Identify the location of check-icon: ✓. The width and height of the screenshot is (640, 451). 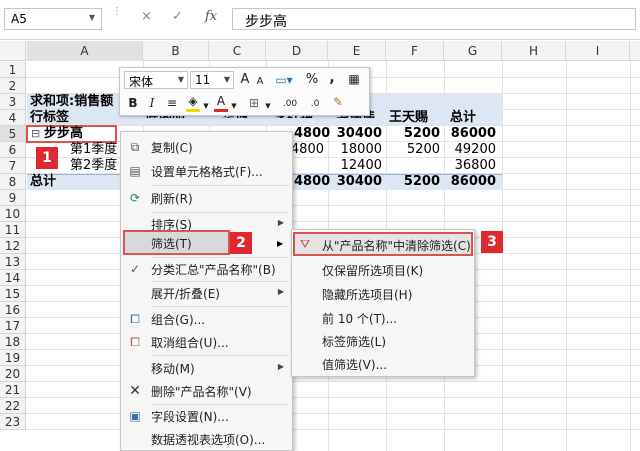
(135, 269).